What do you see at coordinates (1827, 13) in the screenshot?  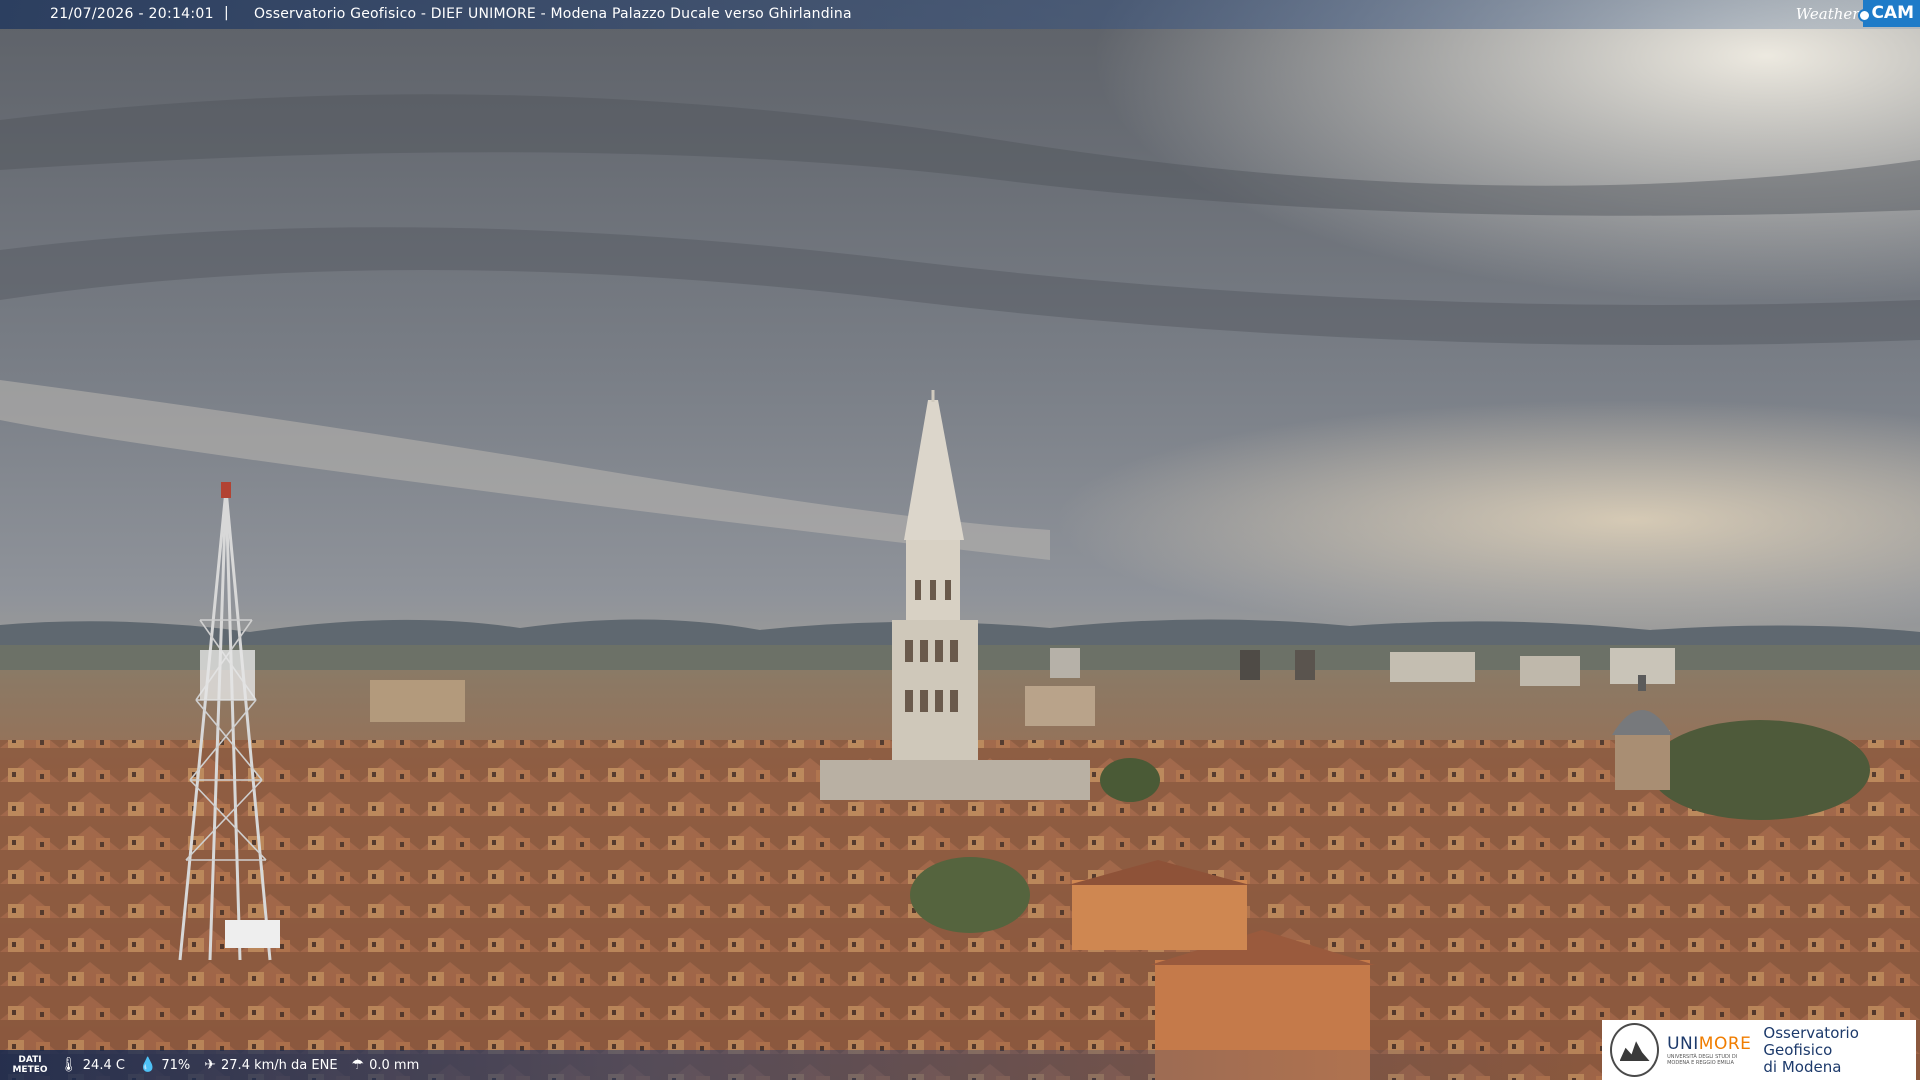 I see `weathercam-logo-weather: Weather` at bounding box center [1827, 13].